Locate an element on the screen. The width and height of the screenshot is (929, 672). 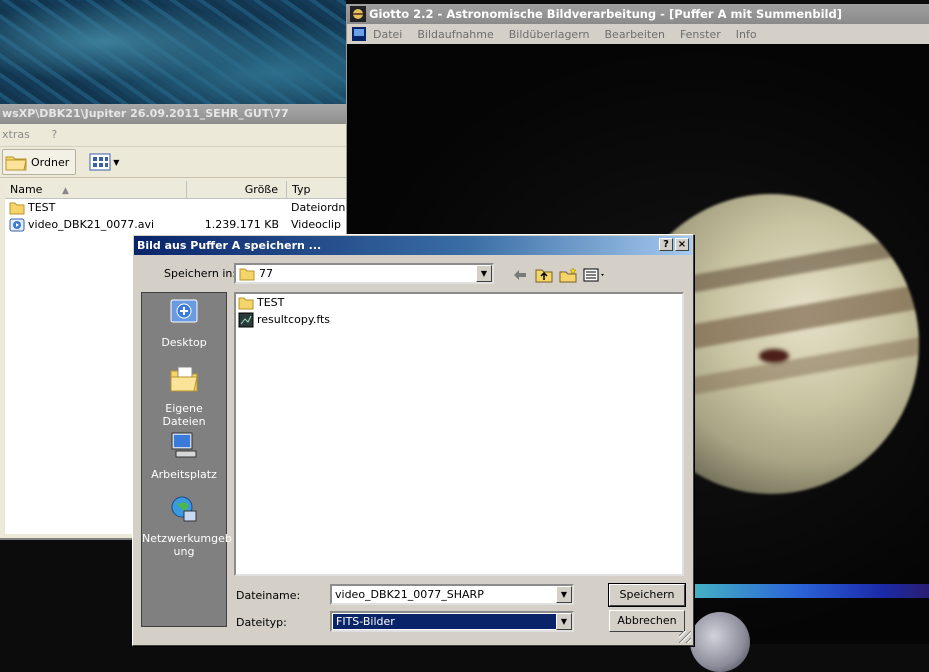
explorer-column-headers: Name ▲ Größe Typ is located at coordinates (175, 190).